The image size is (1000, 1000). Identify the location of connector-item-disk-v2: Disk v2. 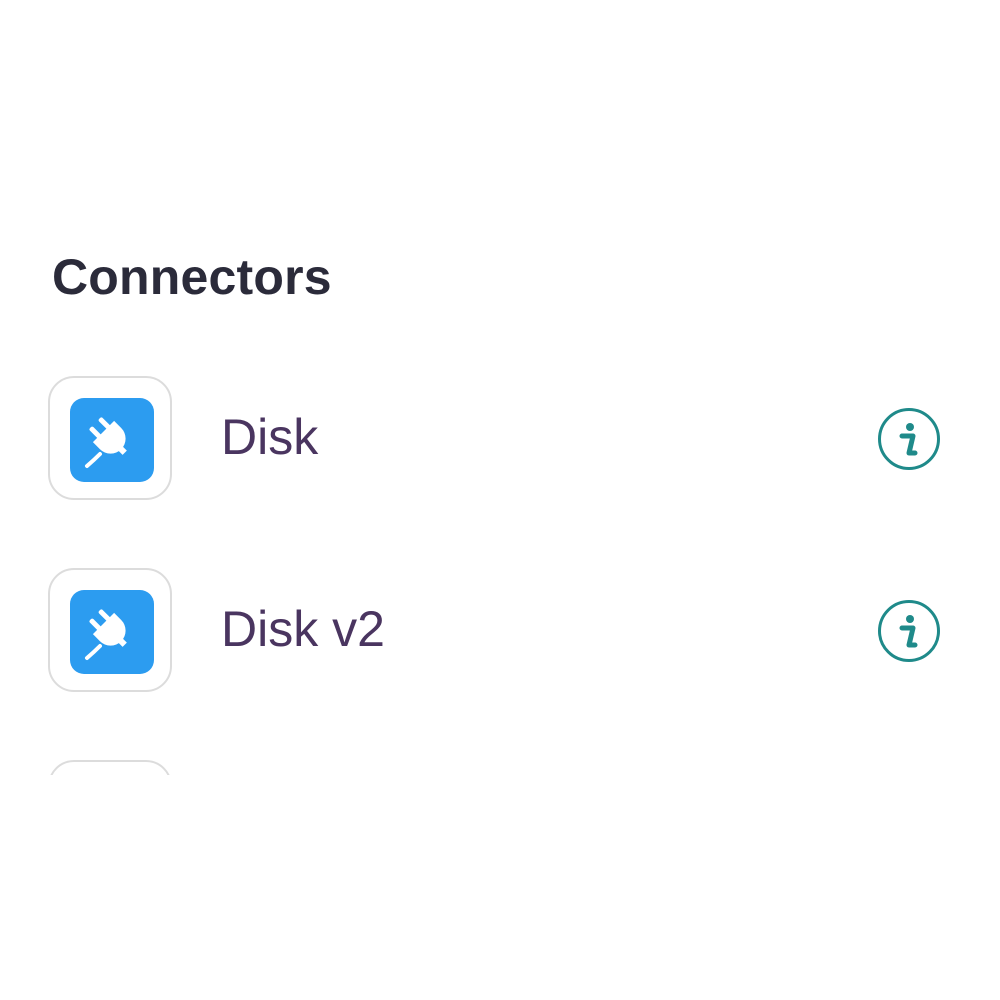
(498, 632).